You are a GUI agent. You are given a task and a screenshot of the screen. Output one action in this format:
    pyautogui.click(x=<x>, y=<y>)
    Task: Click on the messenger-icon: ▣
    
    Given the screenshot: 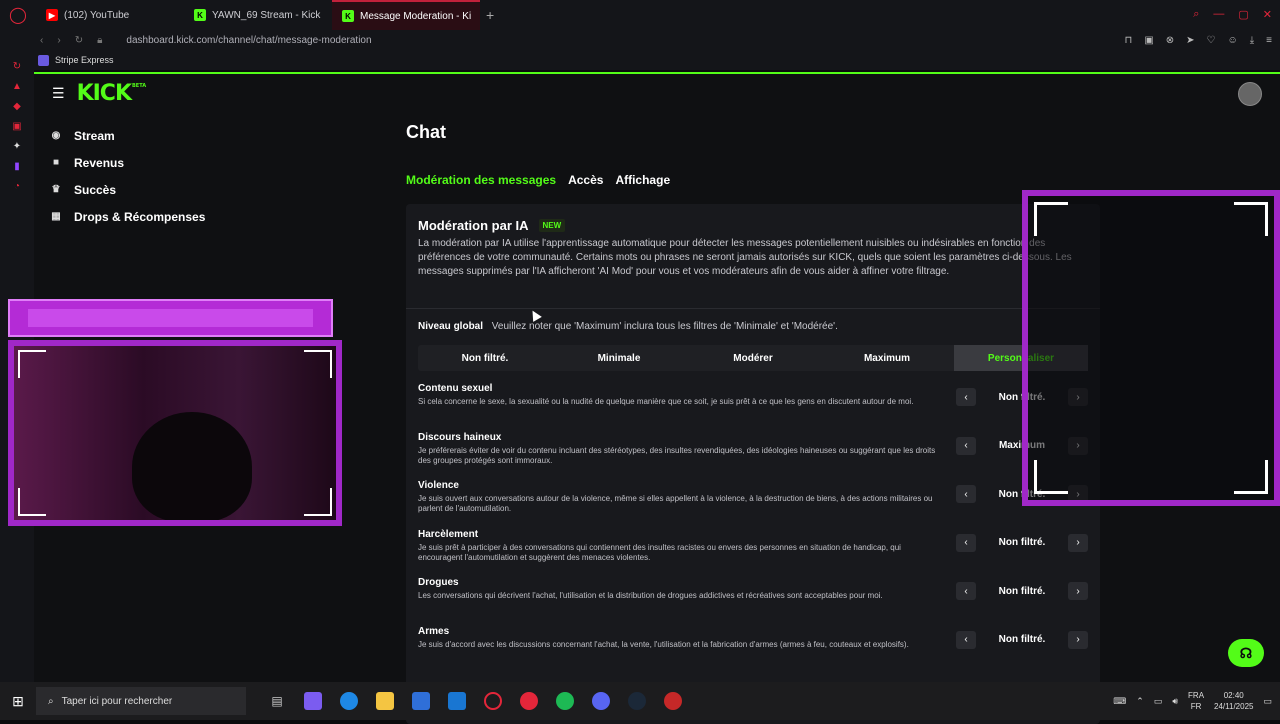 What is the action you would take?
    pyautogui.click(x=17, y=126)
    